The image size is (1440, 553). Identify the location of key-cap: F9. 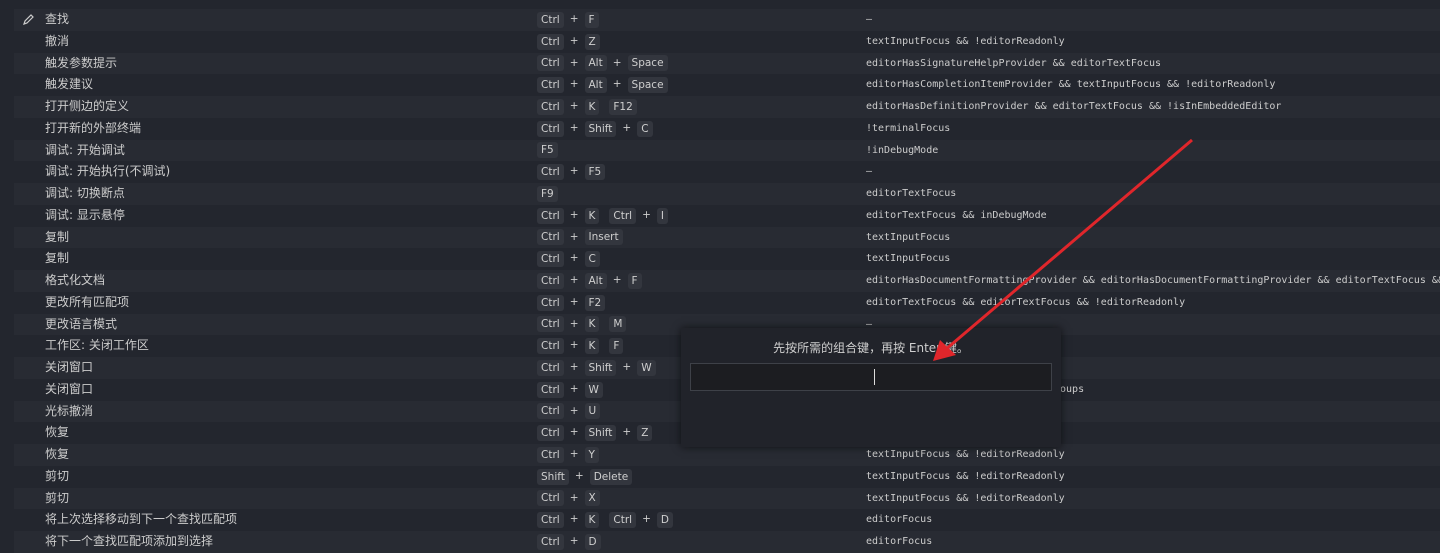
(547, 193).